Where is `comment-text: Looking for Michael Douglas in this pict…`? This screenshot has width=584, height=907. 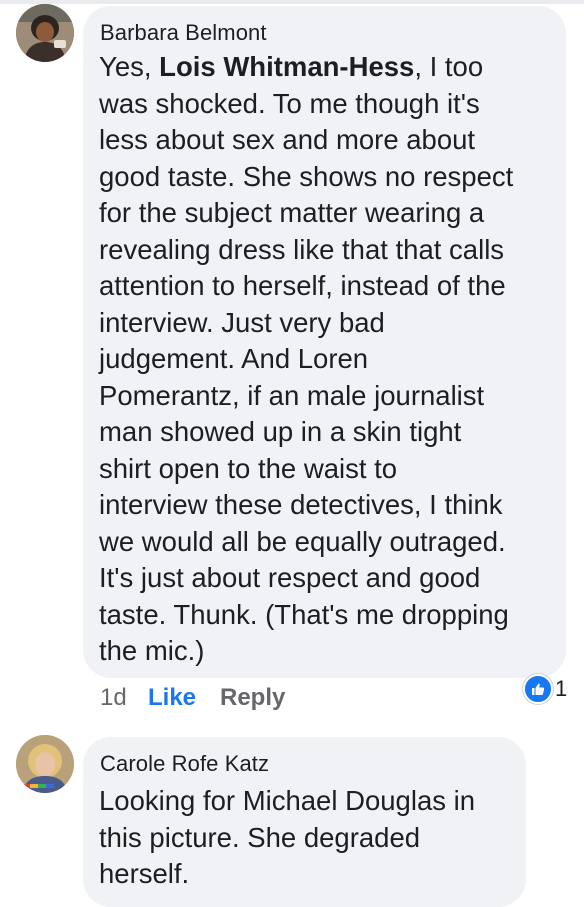 comment-text: Looking for Michael Douglas in this pict… is located at coordinates (287, 837).